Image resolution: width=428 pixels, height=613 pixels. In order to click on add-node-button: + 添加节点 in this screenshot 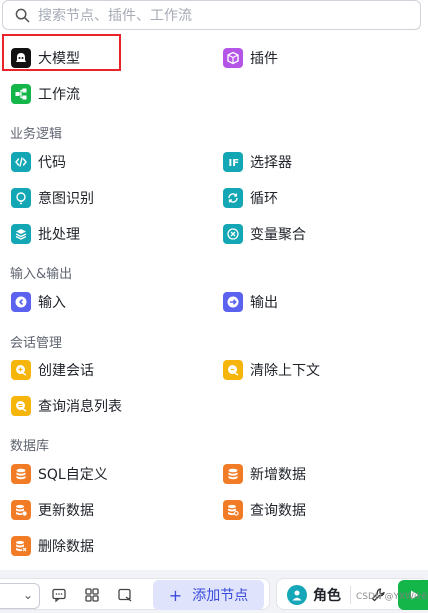, I will do `click(208, 595)`.